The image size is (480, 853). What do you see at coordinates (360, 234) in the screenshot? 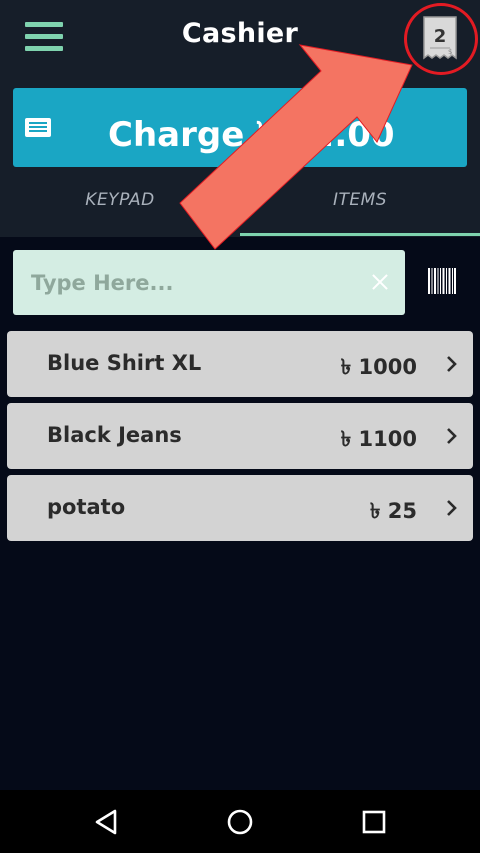
I see `active-tab-indicator` at bounding box center [360, 234].